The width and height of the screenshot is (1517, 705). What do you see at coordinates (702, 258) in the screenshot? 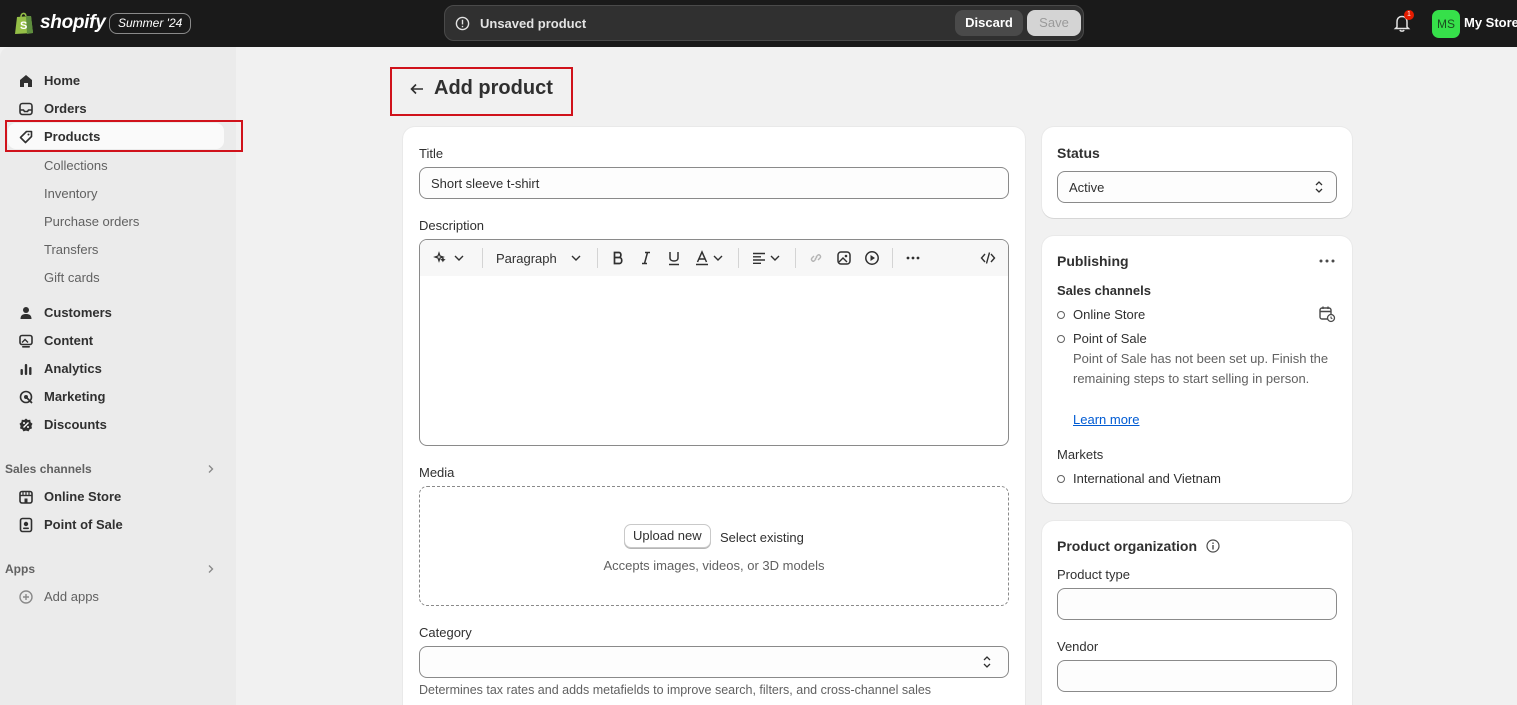
I see `text-color-icon` at bounding box center [702, 258].